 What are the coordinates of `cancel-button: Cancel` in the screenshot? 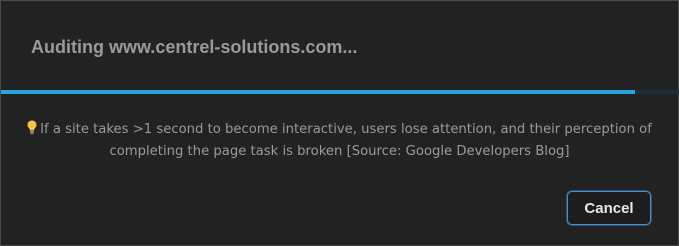 It's located at (609, 208).